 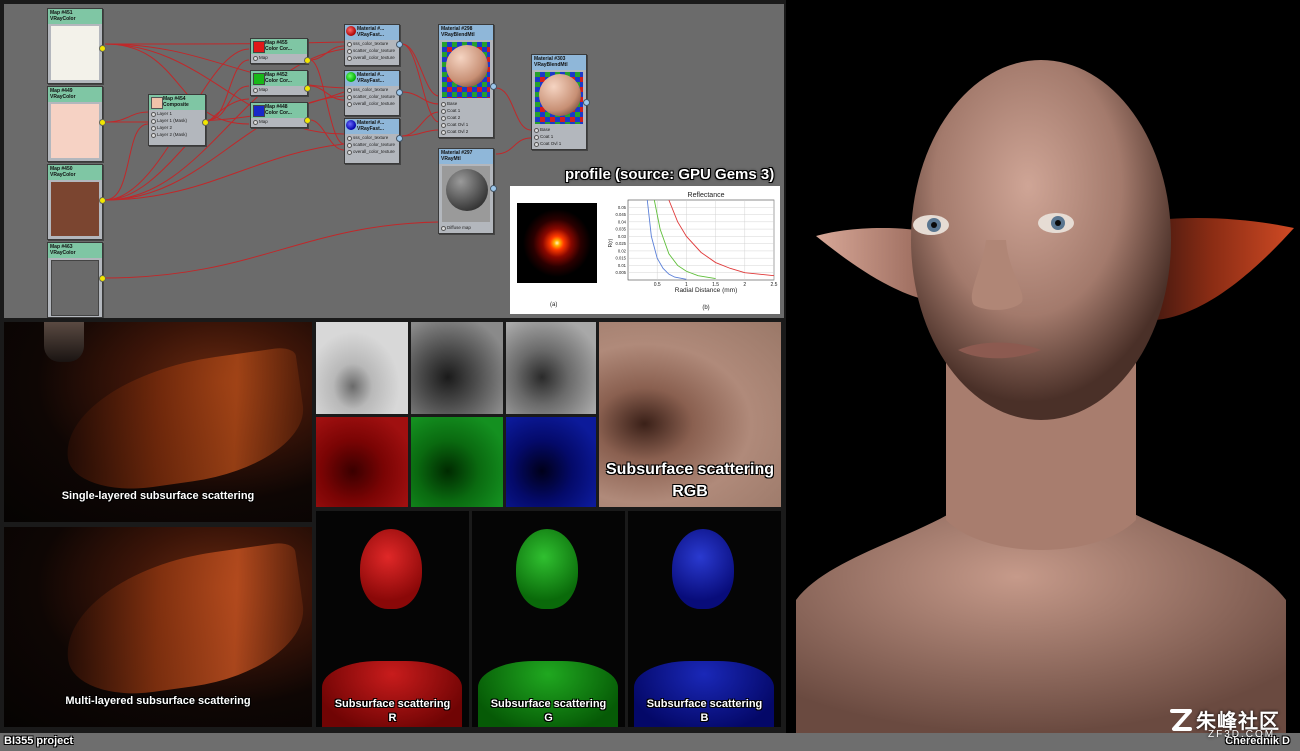 I want to click on node-map-455: Map #455 Color Cor... Map, so click(x=280, y=51).